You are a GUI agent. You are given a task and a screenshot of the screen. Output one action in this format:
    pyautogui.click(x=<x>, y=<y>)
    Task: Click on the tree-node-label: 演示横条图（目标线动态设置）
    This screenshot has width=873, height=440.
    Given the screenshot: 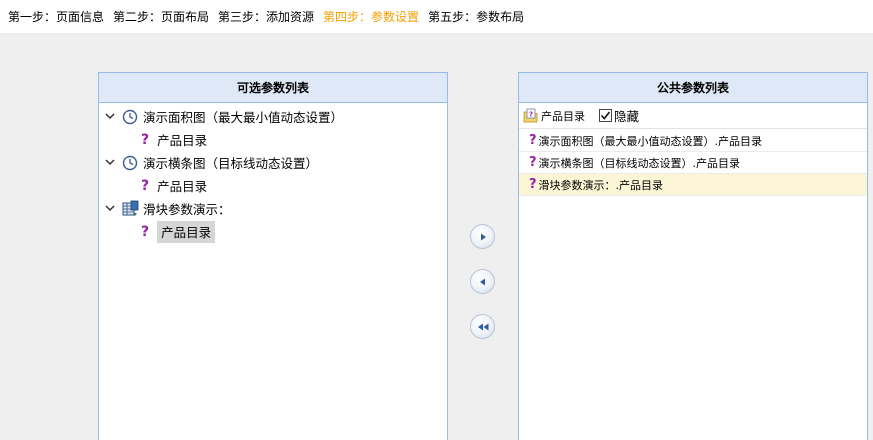 What is the action you would take?
    pyautogui.click(x=231, y=163)
    